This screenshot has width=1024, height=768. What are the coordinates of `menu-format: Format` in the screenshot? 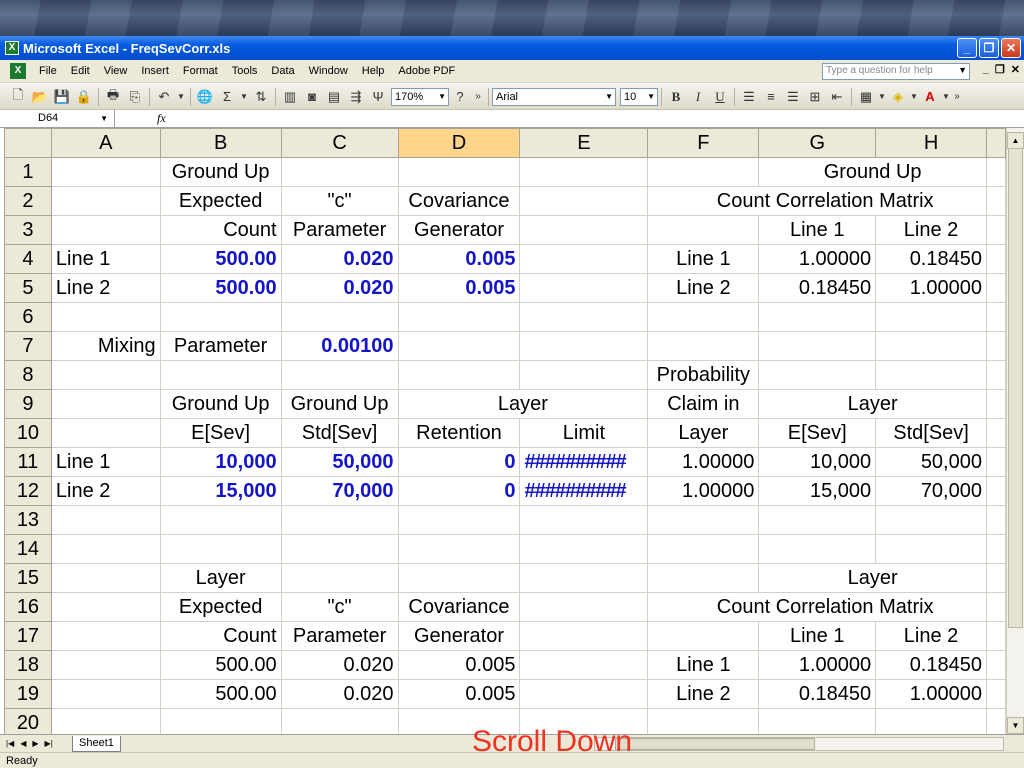 It's located at (200, 71).